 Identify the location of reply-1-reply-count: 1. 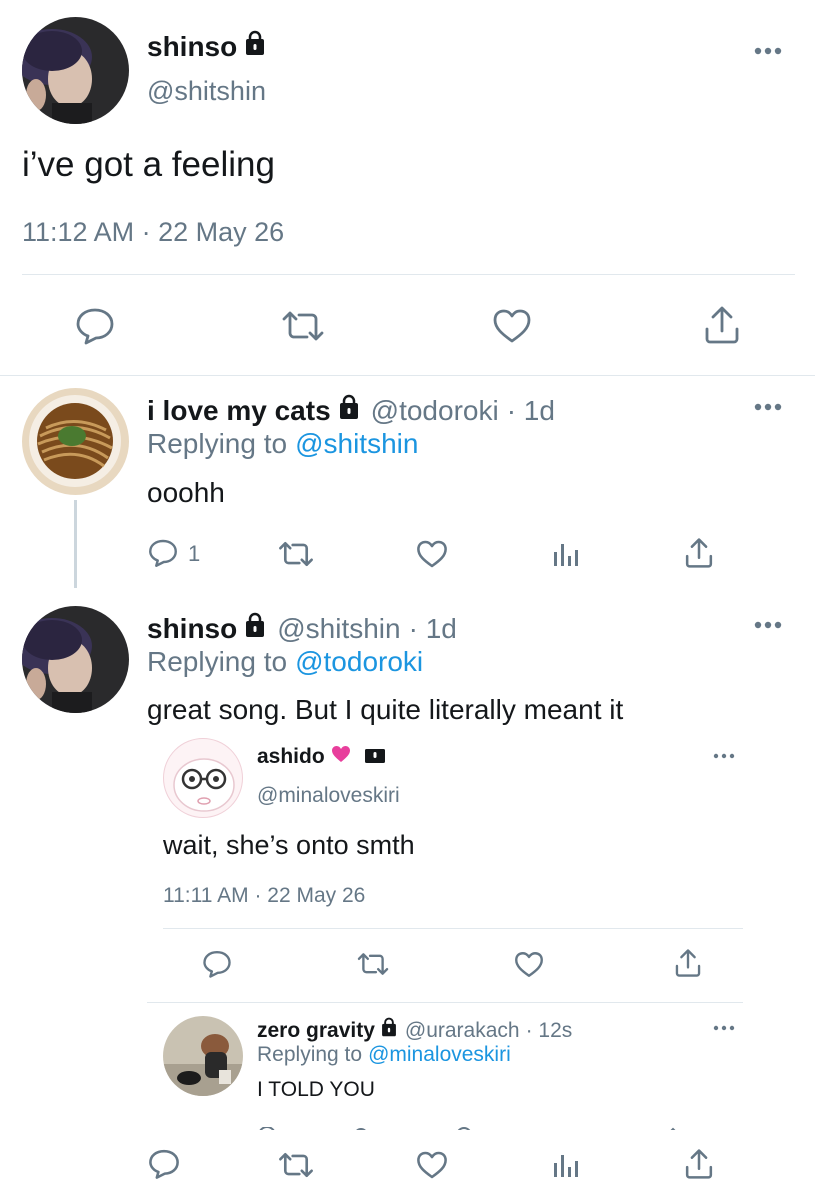
(194, 553).